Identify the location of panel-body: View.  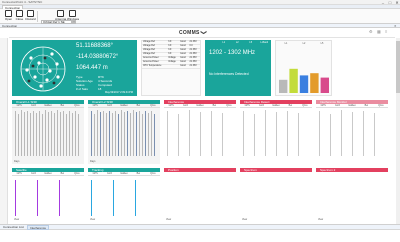
(200, 197).